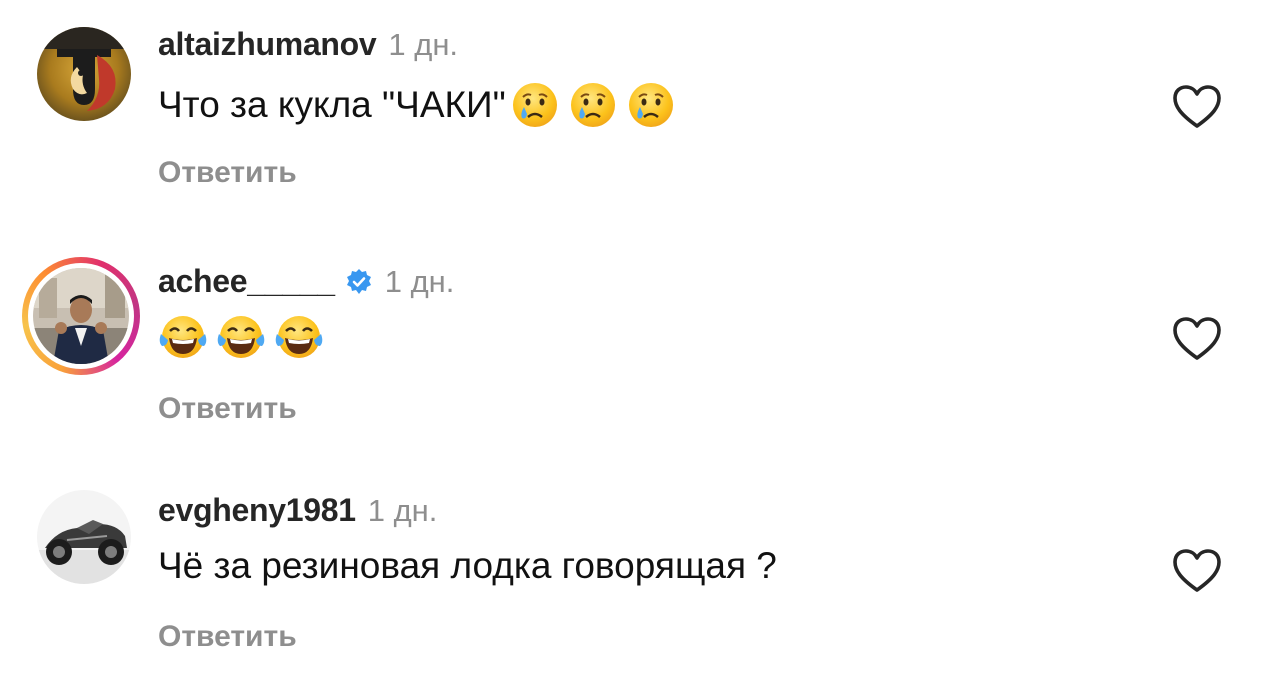 The height and width of the screenshot is (697, 1280). I want to click on username: altaizhumanov, so click(267, 44).